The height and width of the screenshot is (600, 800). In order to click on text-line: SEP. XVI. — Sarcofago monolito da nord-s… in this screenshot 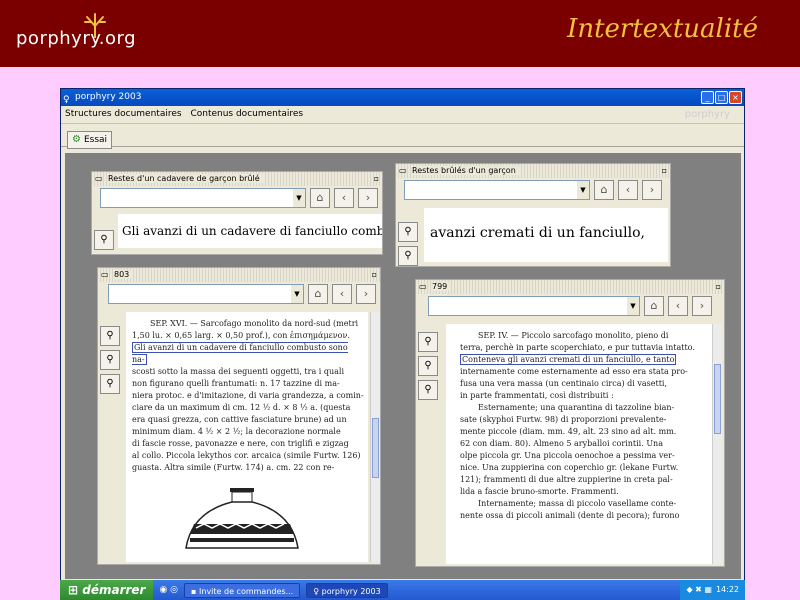, I will do `click(254, 323)`.